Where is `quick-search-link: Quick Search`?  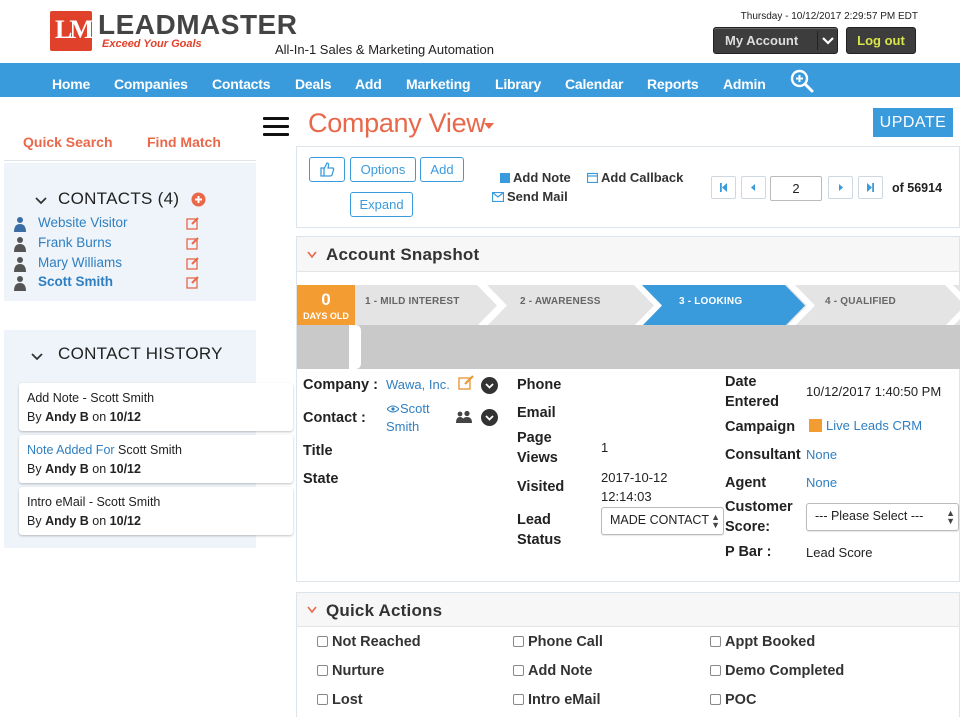
quick-search-link: Quick Search is located at coordinates (68, 142).